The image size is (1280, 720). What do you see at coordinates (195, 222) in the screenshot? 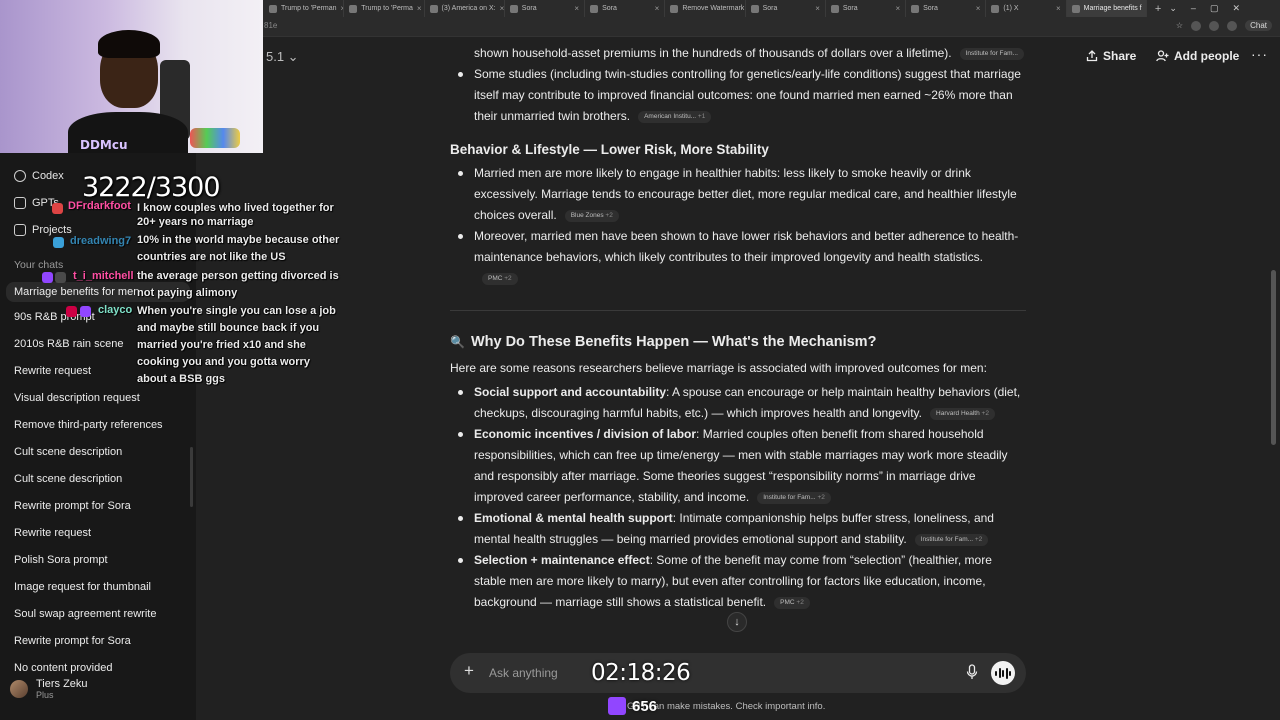
I see `chat-message-line: 20+ years no marriage` at bounding box center [195, 222].